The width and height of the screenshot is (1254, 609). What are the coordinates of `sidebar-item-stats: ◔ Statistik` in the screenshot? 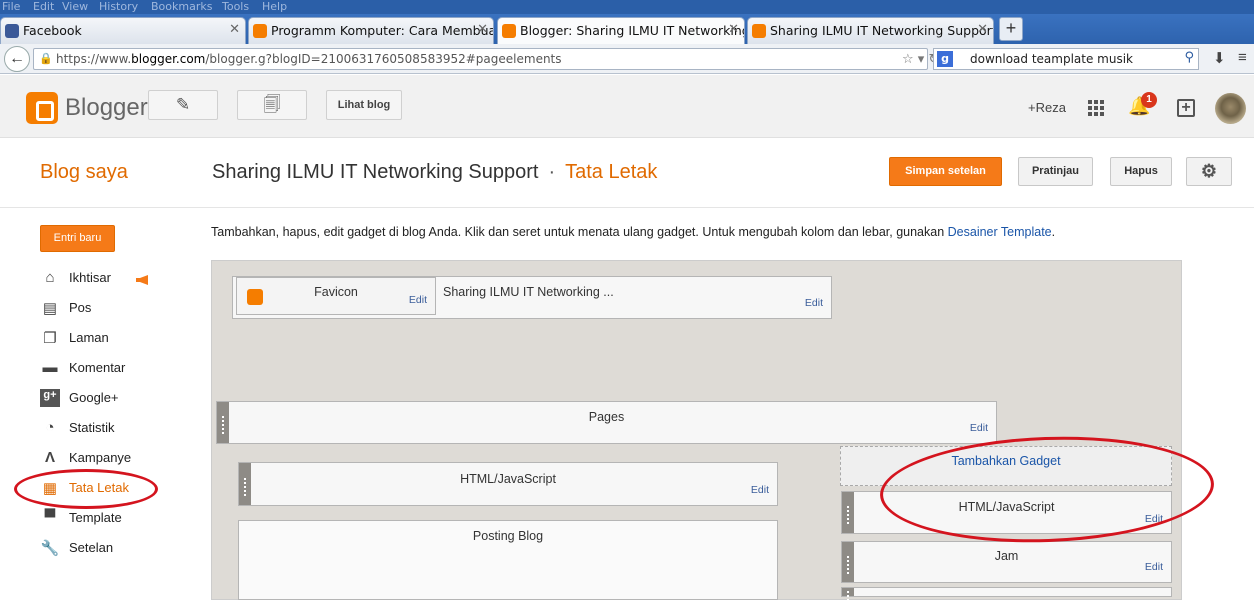 It's located at (115, 429).